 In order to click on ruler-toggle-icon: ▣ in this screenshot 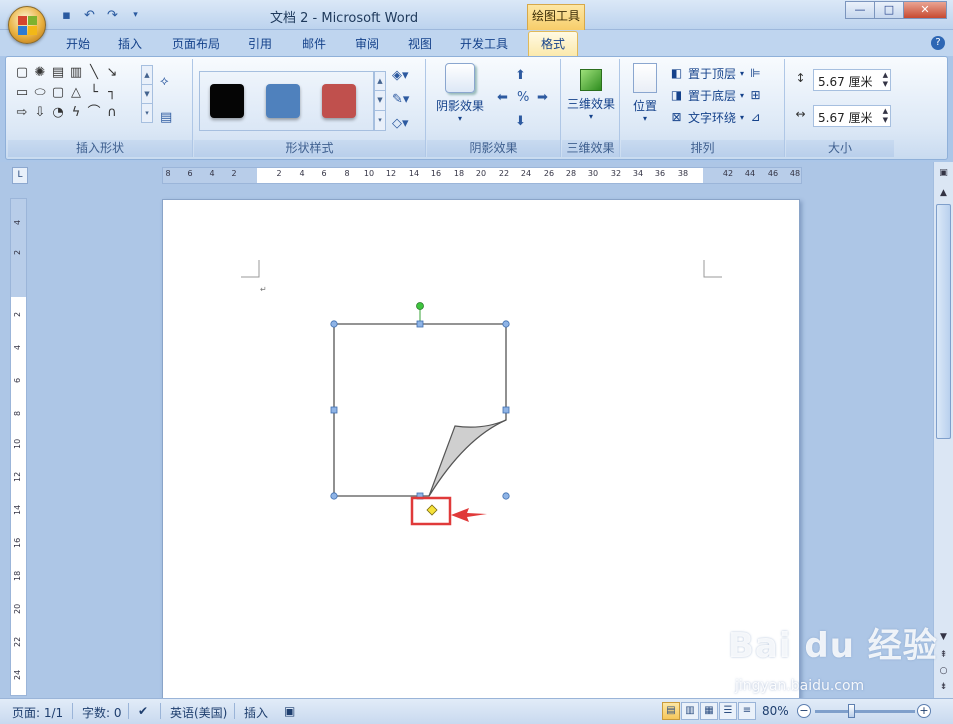, I will do `click(943, 175)`.